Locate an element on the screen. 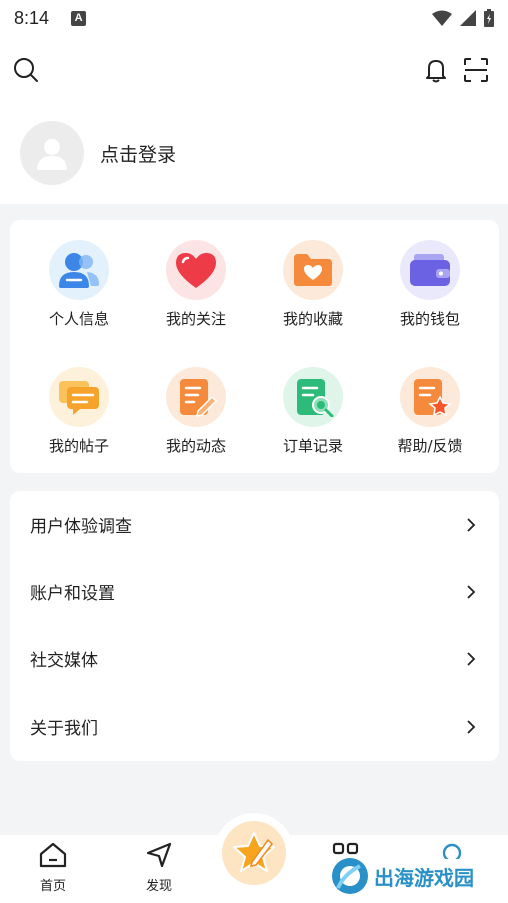 The image size is (508, 903). status-icons is located at coordinates (463, 18).